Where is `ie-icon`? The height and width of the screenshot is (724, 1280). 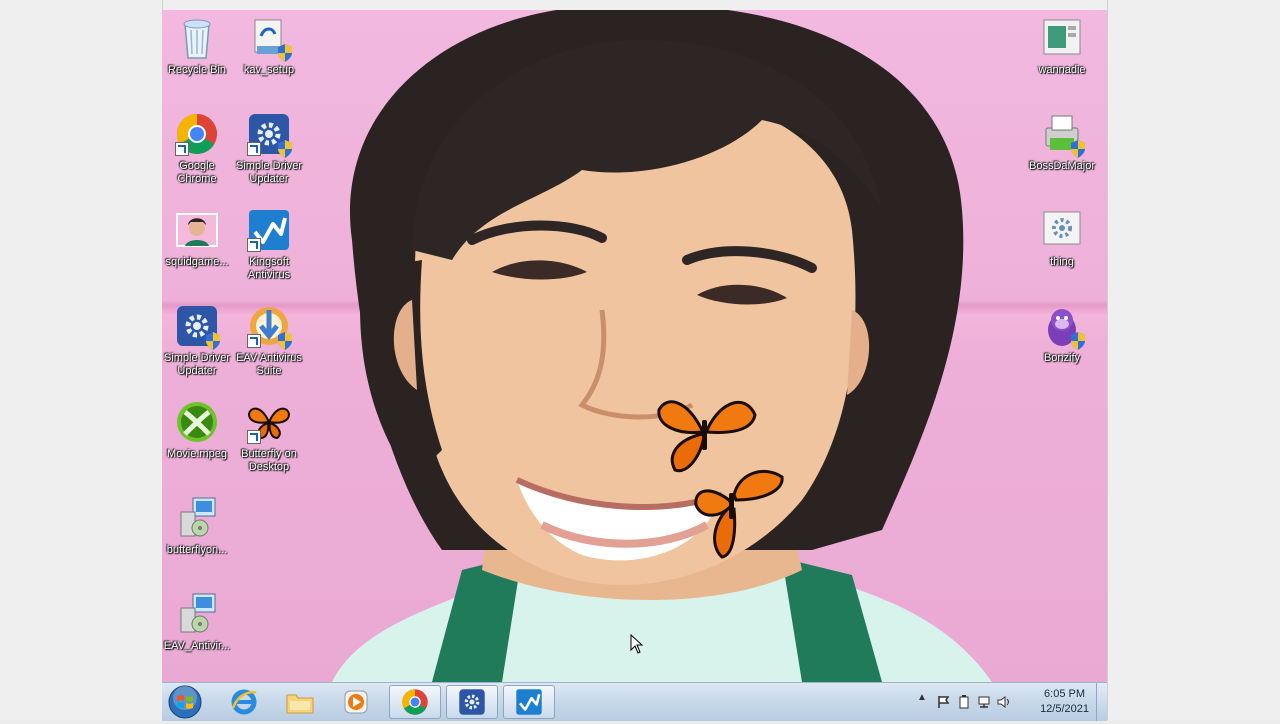 ie-icon is located at coordinates (244, 702).